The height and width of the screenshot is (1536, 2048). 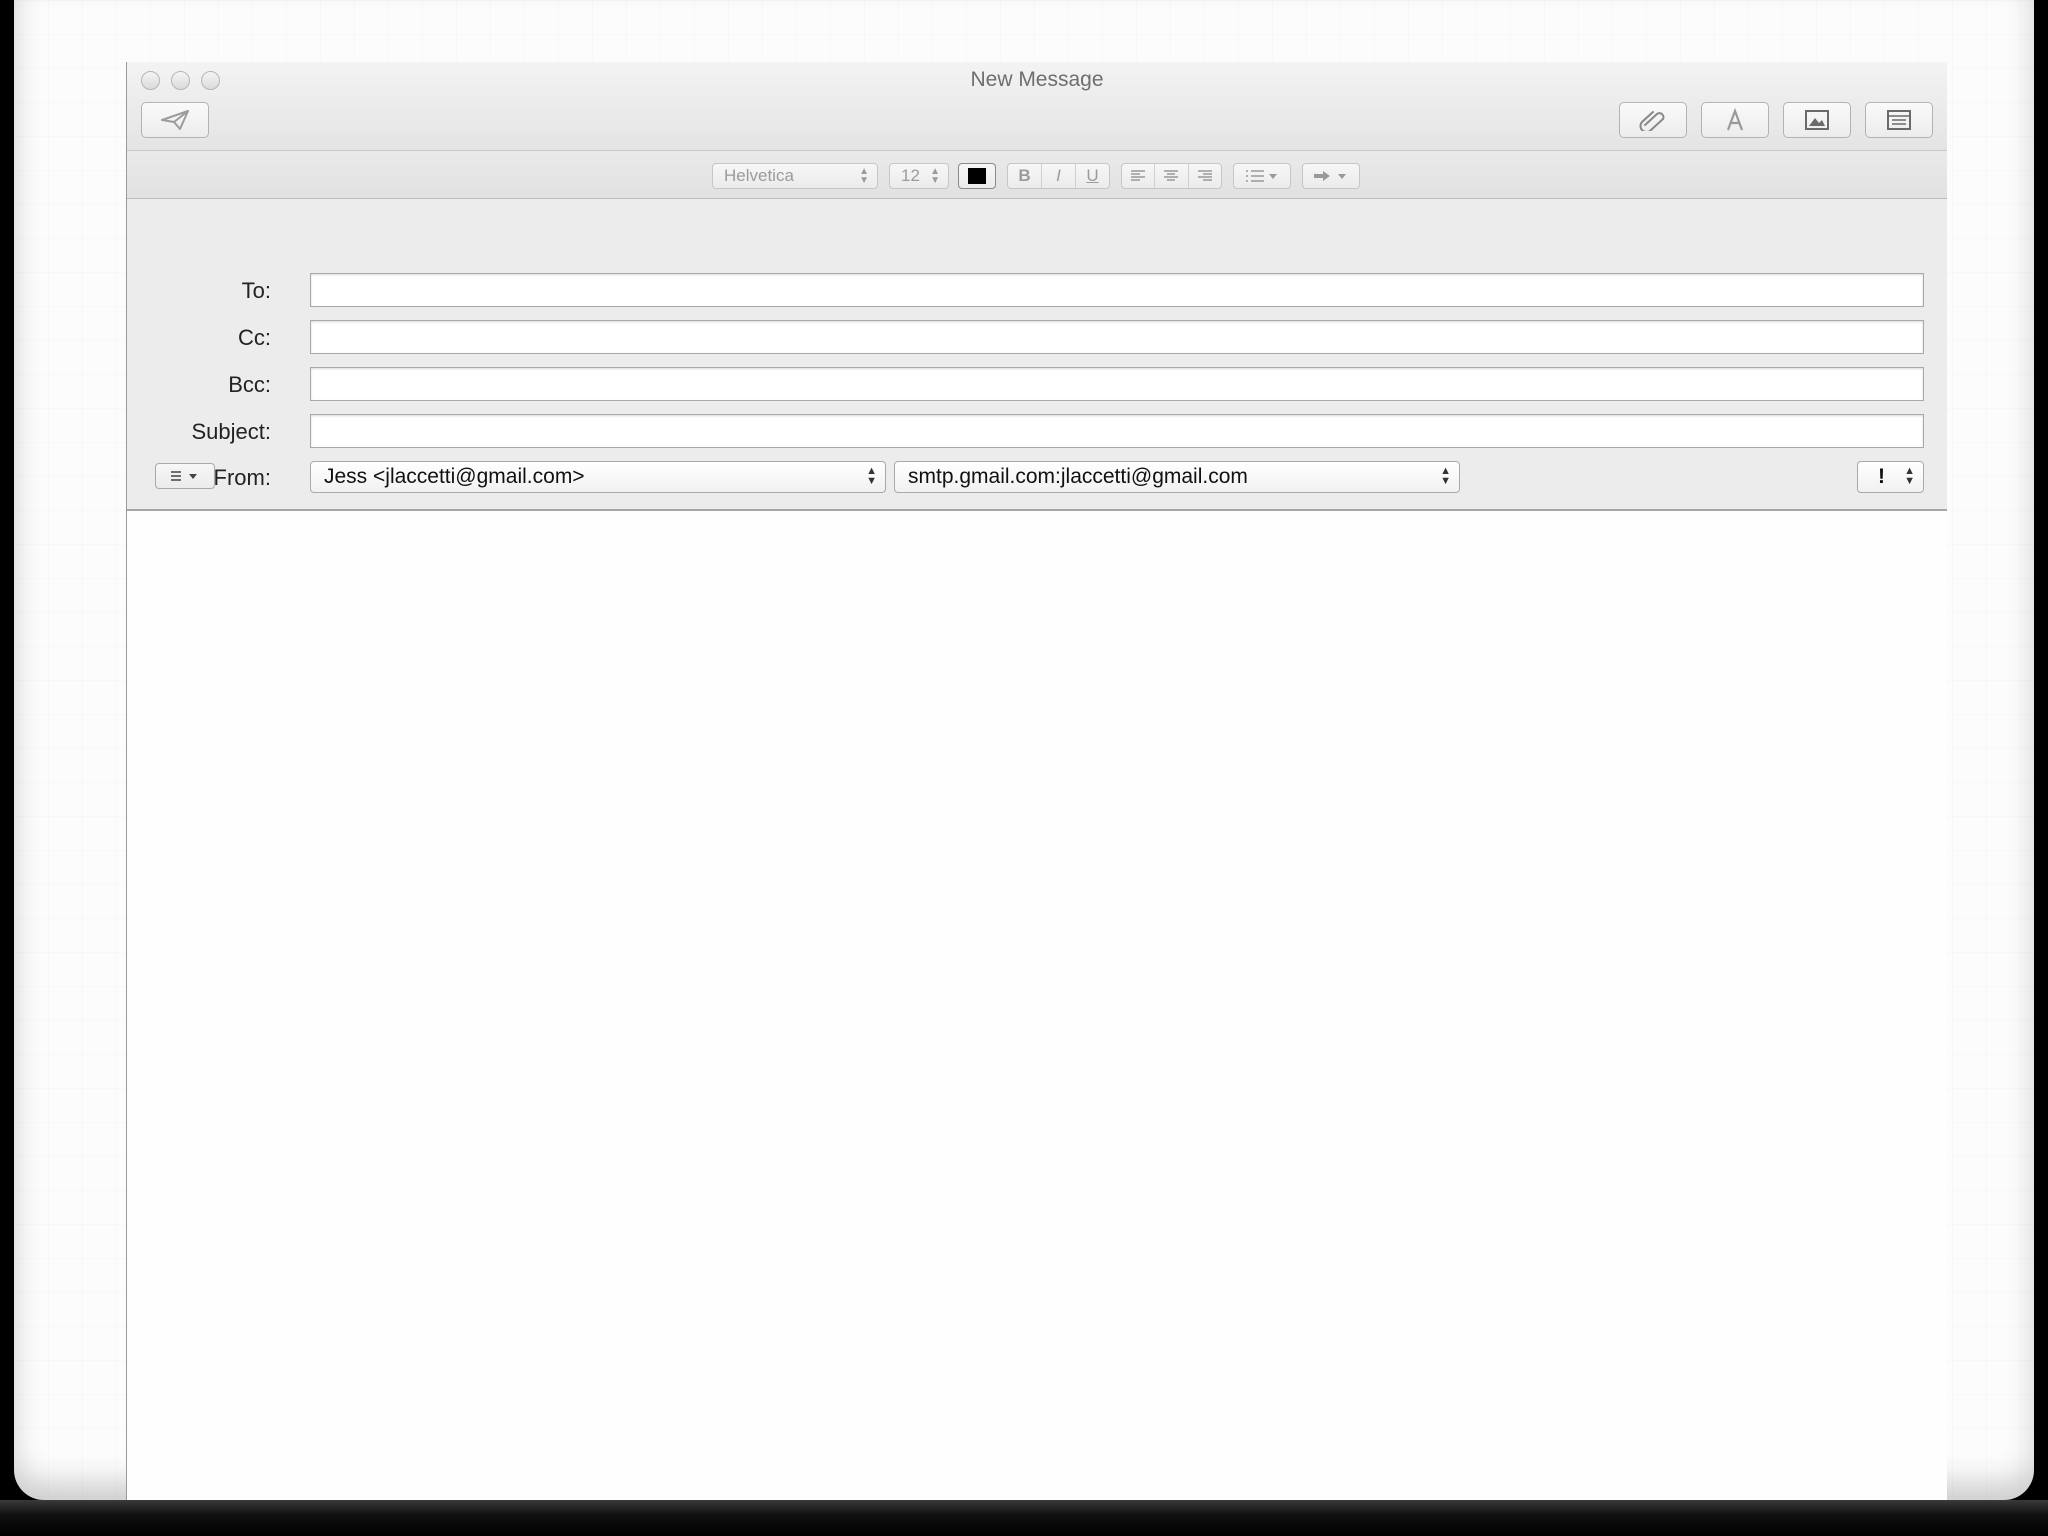 I want to click on from-label: From:, so click(x=242, y=477).